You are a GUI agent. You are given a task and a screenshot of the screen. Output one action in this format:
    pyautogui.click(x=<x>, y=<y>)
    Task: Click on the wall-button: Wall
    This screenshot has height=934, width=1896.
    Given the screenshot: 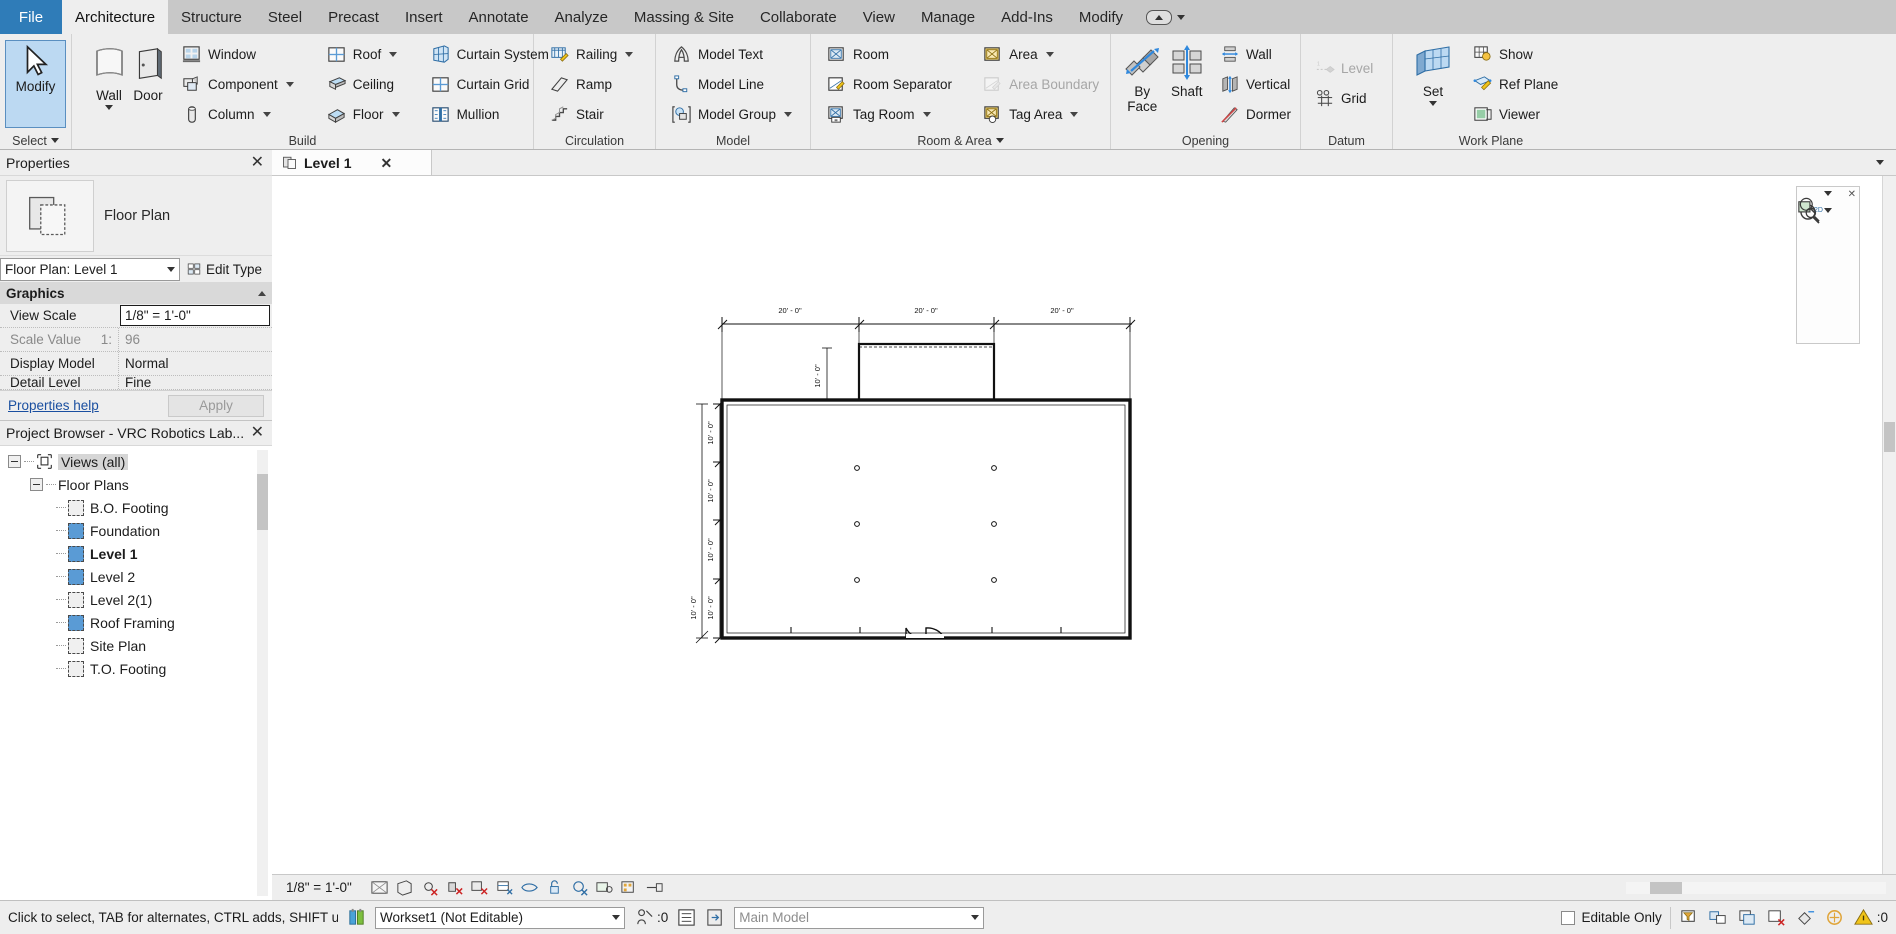 What is the action you would take?
    pyautogui.click(x=109, y=75)
    